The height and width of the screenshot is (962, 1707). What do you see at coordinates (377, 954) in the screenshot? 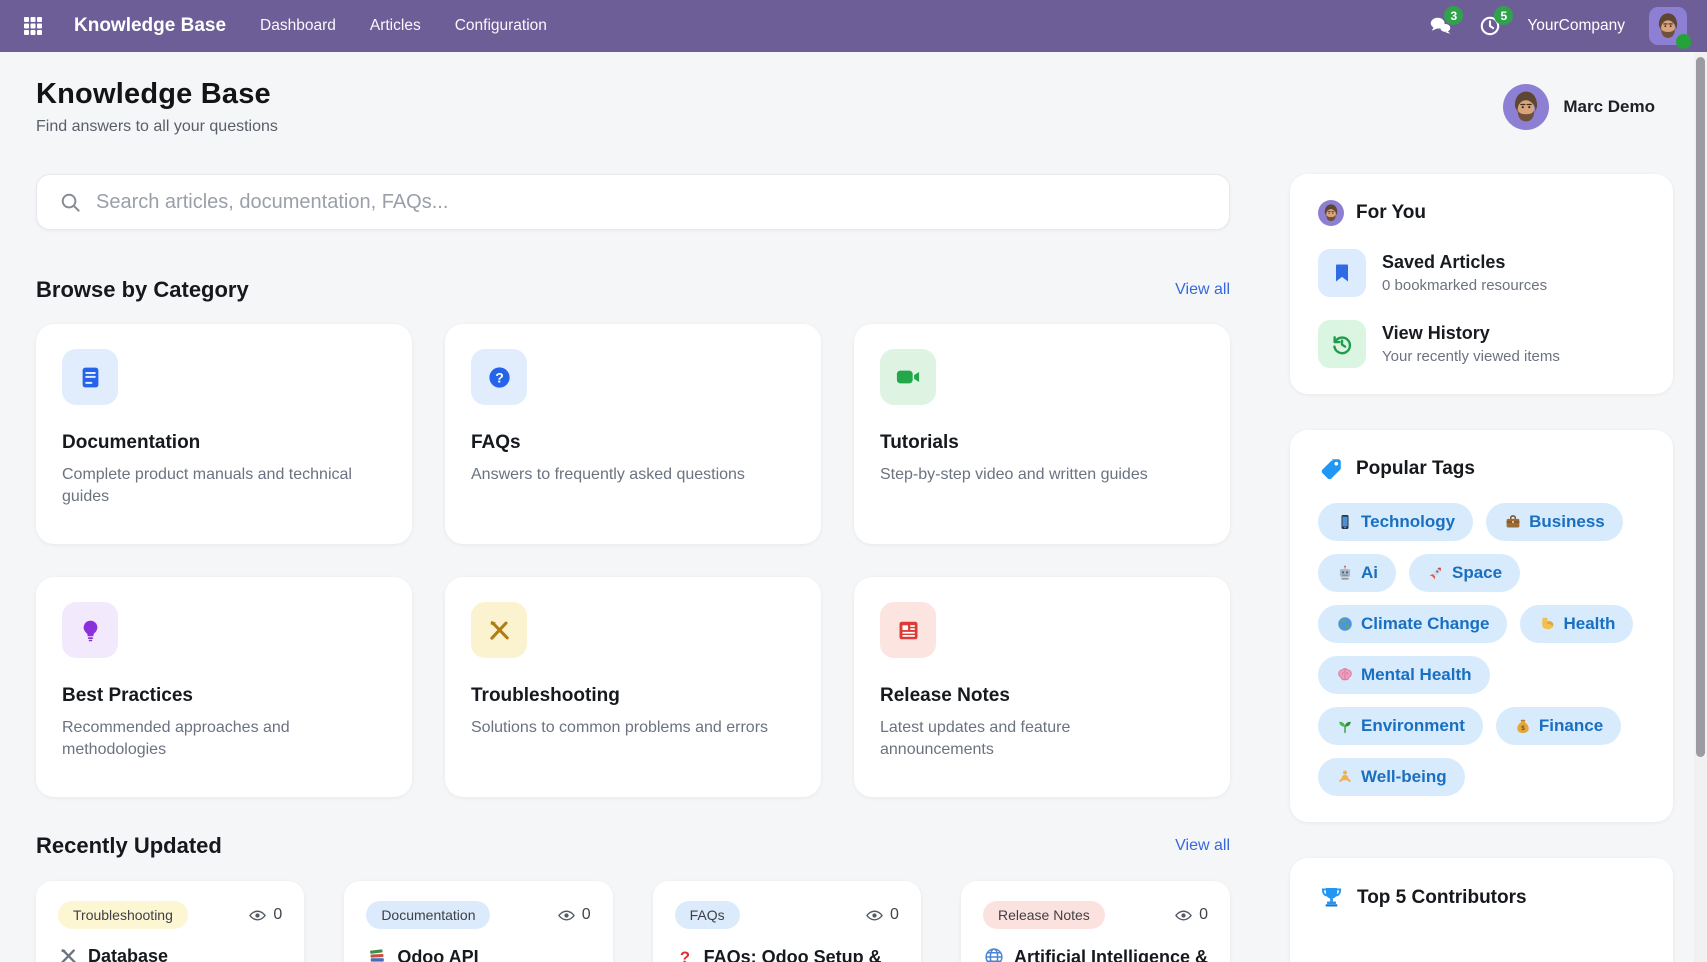
I see `books-icon` at bounding box center [377, 954].